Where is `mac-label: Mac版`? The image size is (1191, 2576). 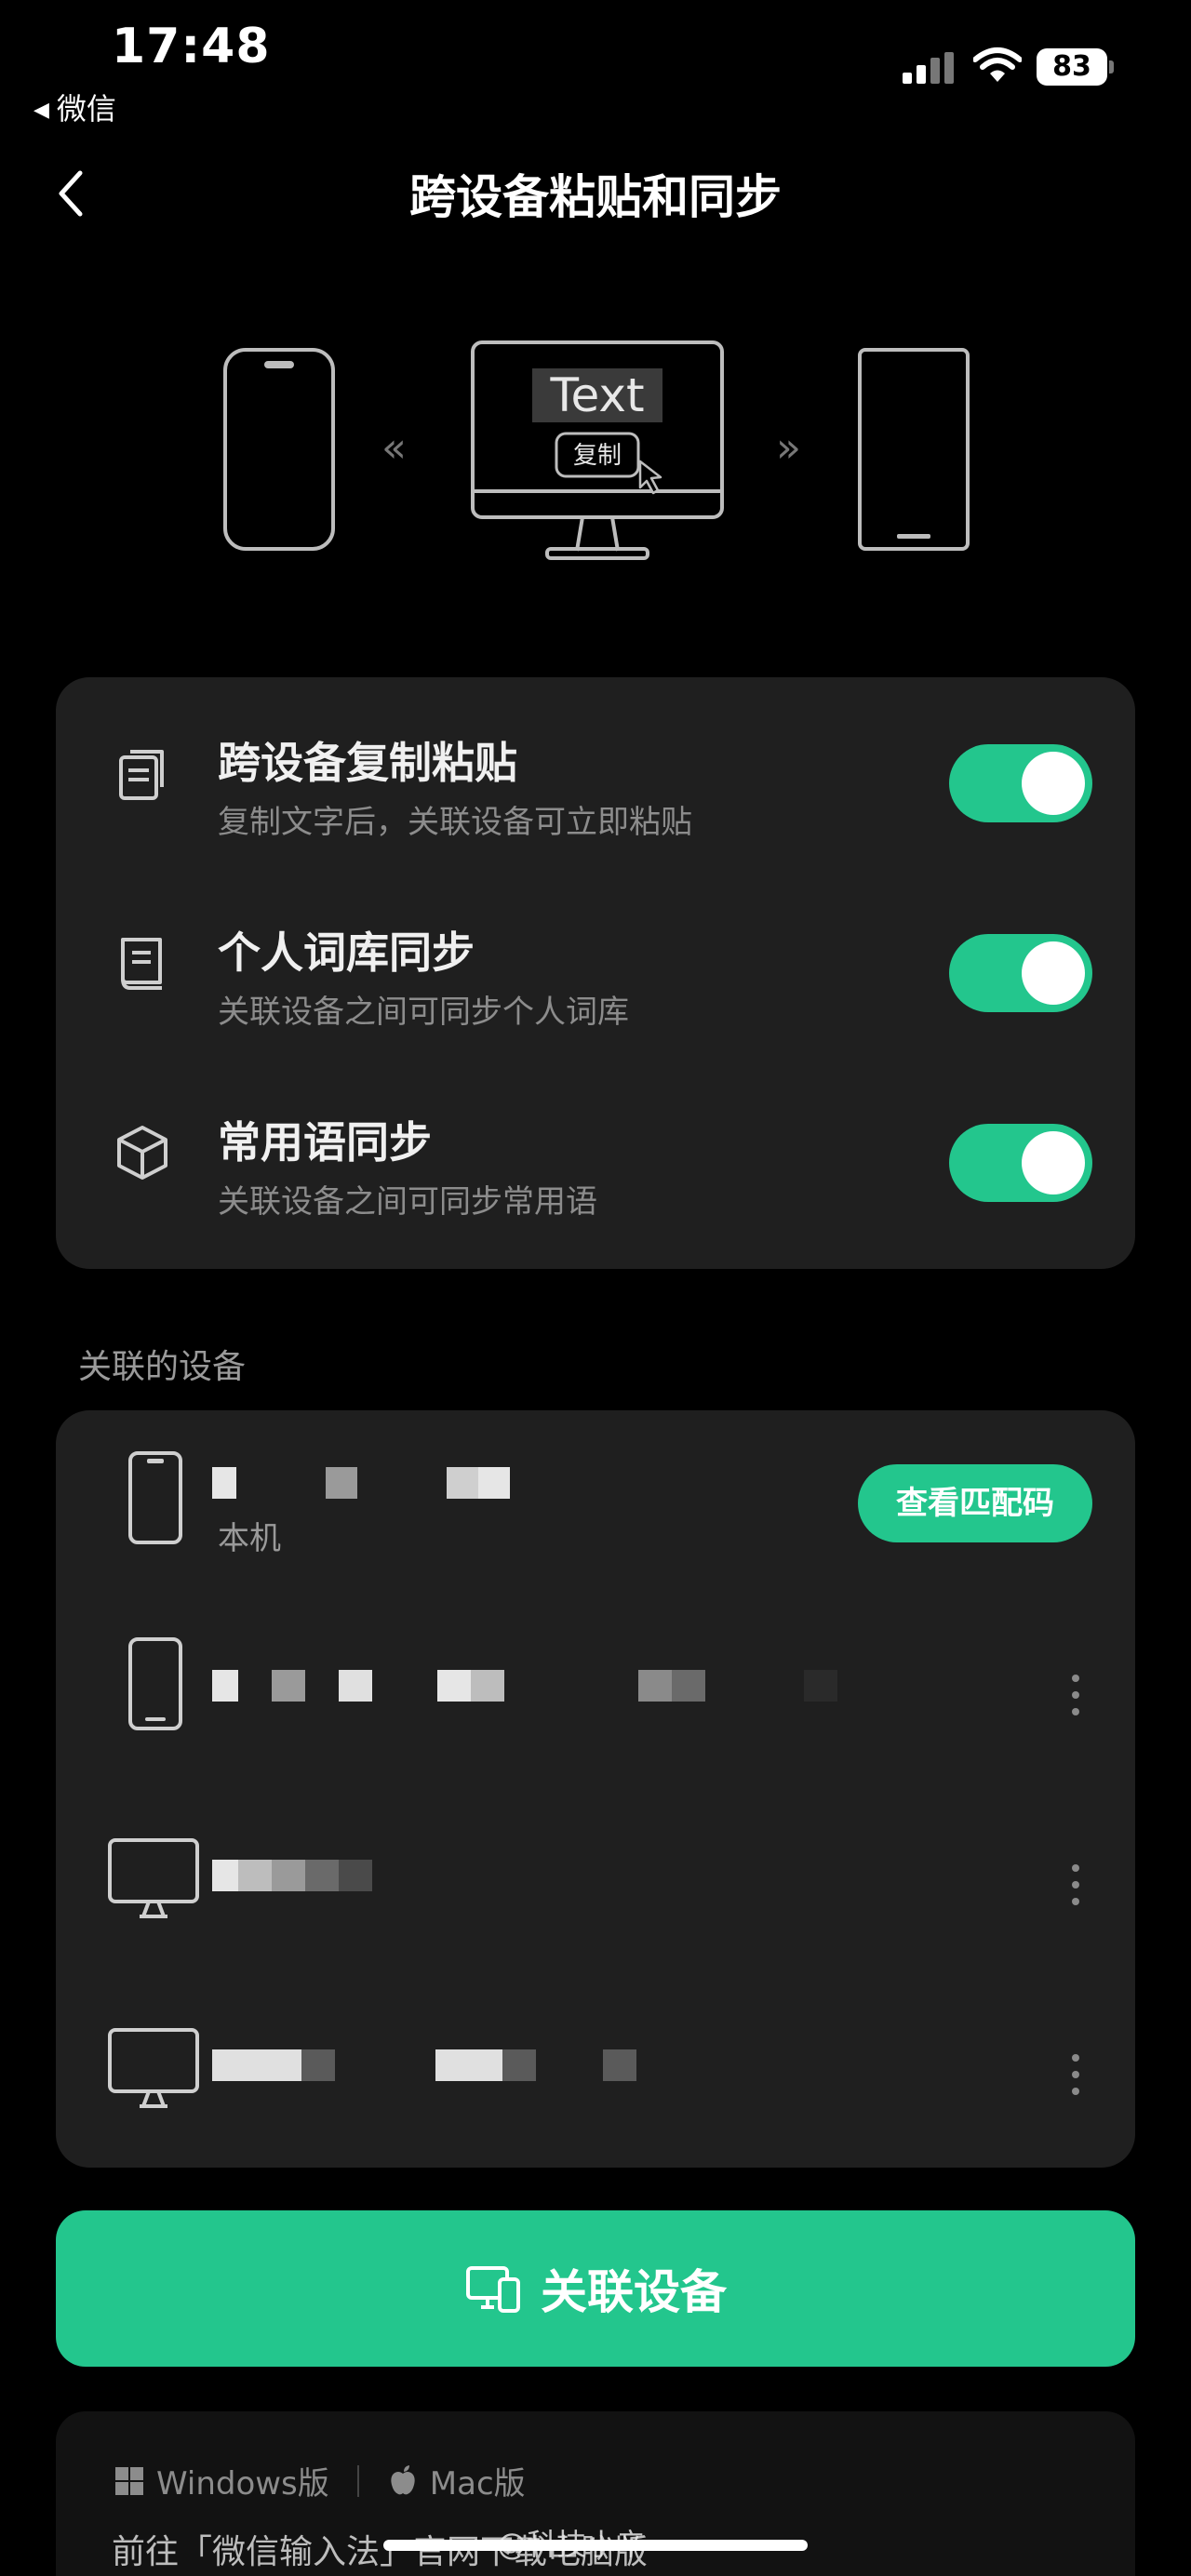
mac-label: Mac版 is located at coordinates (477, 2484).